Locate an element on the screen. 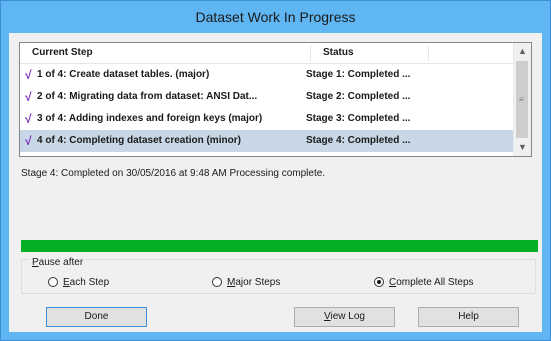 The height and width of the screenshot is (341, 551). done-button: Done is located at coordinates (96, 317).